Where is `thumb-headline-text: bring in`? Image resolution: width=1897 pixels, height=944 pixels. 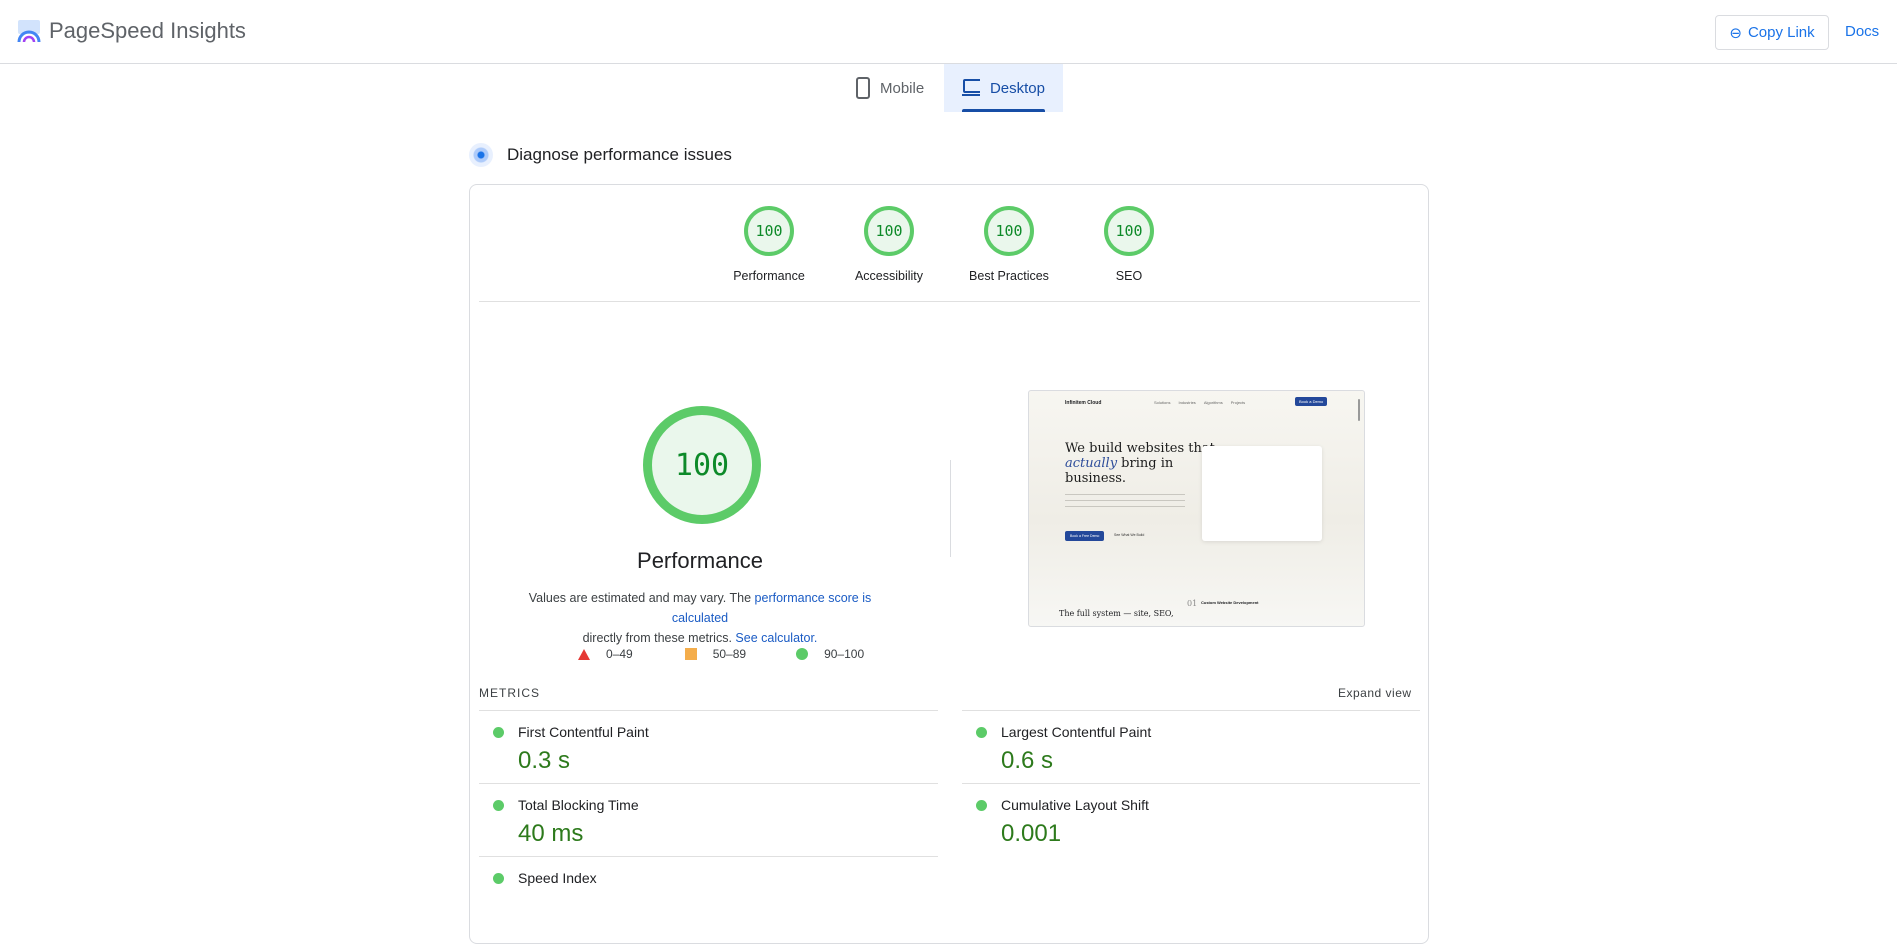 thumb-headline-text: bring in is located at coordinates (1145, 463).